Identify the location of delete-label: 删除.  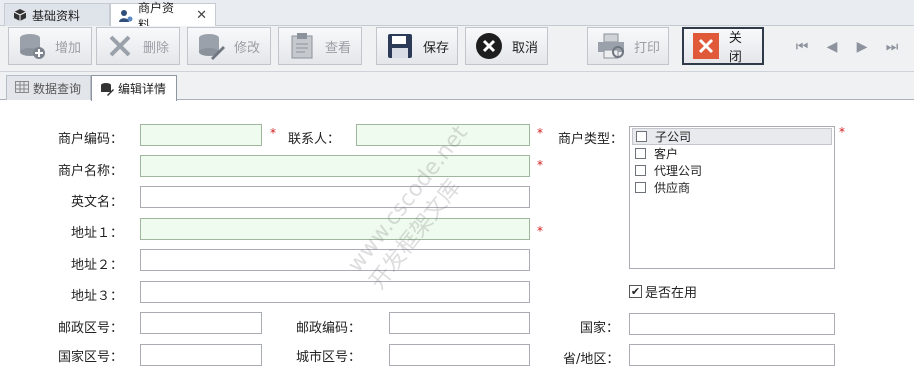
(156, 48).